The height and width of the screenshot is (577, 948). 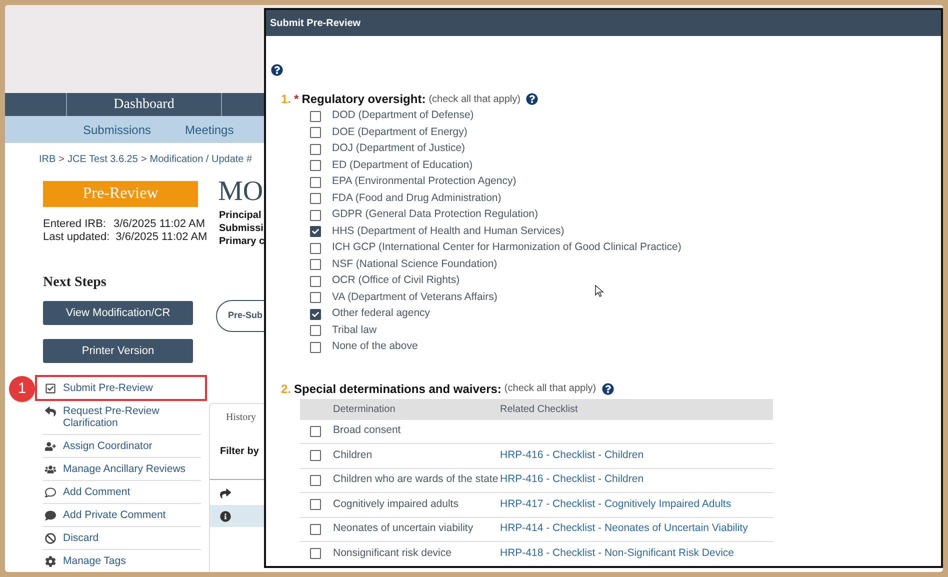 What do you see at coordinates (286, 389) in the screenshot?
I see `question-number: 2.` at bounding box center [286, 389].